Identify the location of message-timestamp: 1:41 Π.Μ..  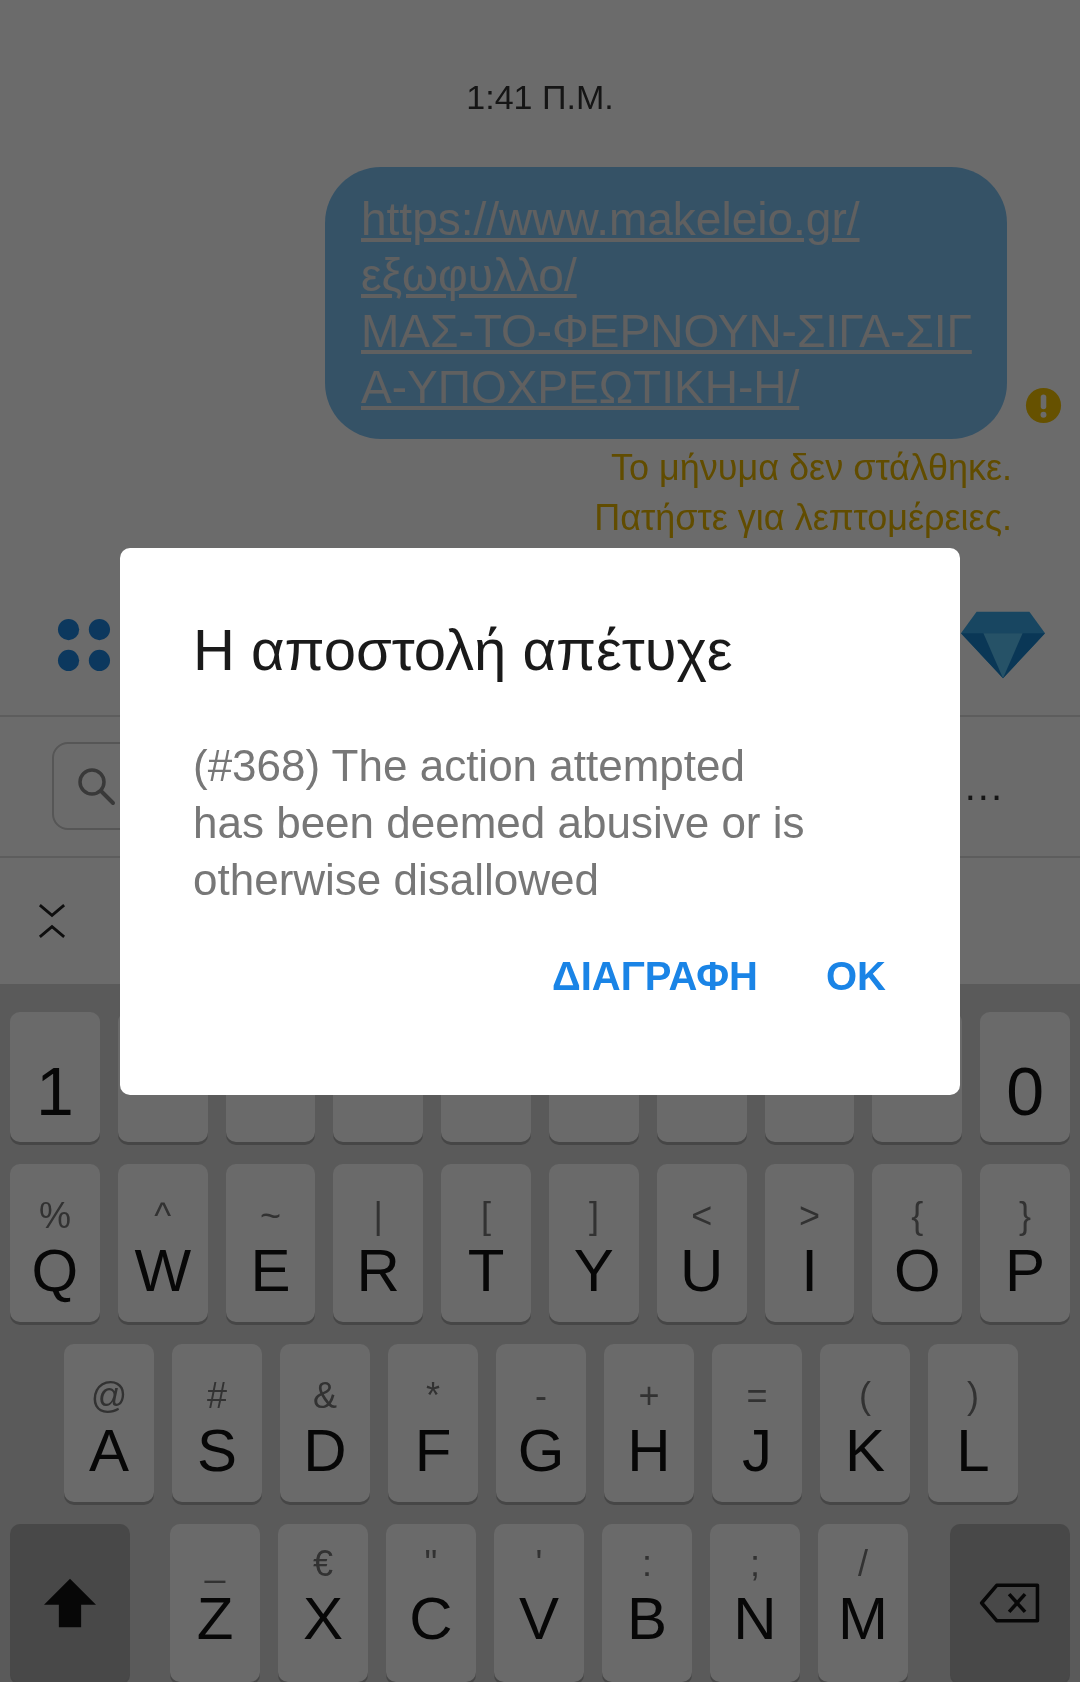
(540, 97).